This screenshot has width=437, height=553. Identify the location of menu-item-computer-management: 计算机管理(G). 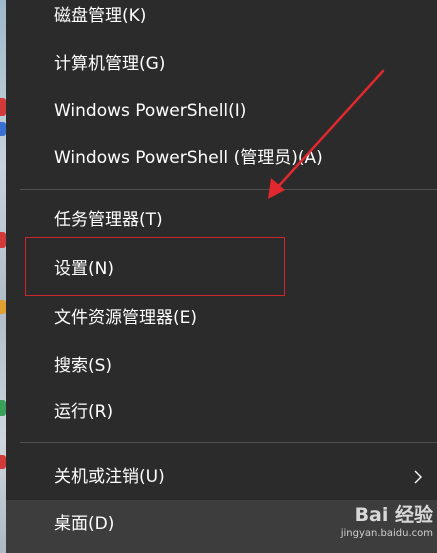
(221, 64).